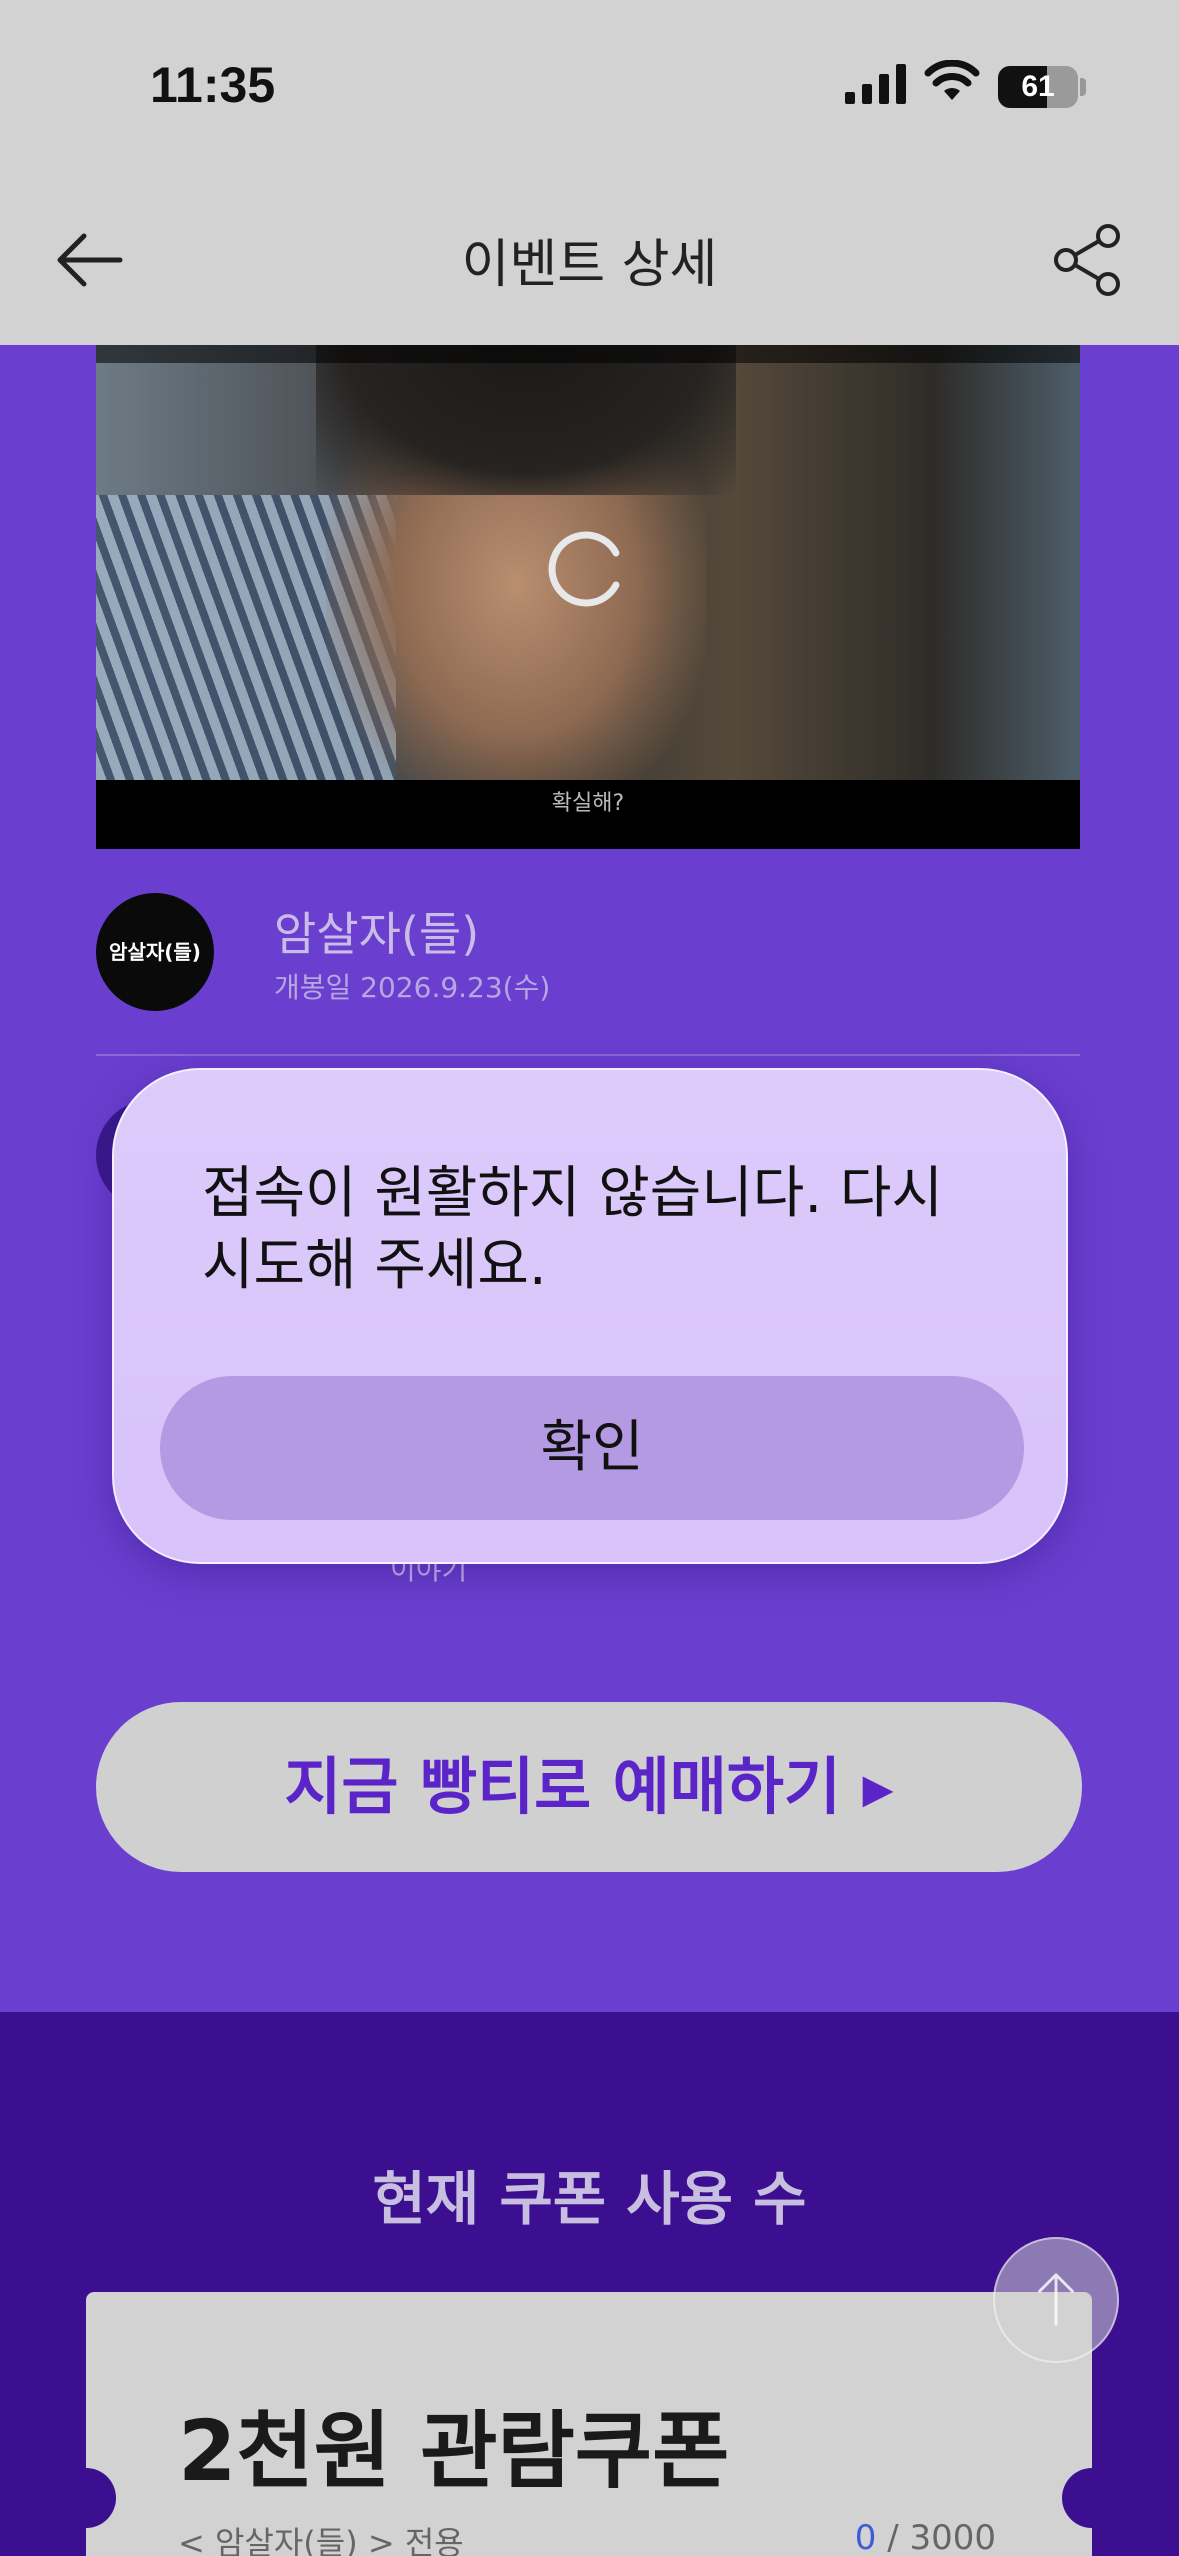 The height and width of the screenshot is (2556, 1179). I want to click on coupon-card: 2천원 관람쿠폰 < 암살자(들) > 전용 0 / 3000, so click(589, 2424).